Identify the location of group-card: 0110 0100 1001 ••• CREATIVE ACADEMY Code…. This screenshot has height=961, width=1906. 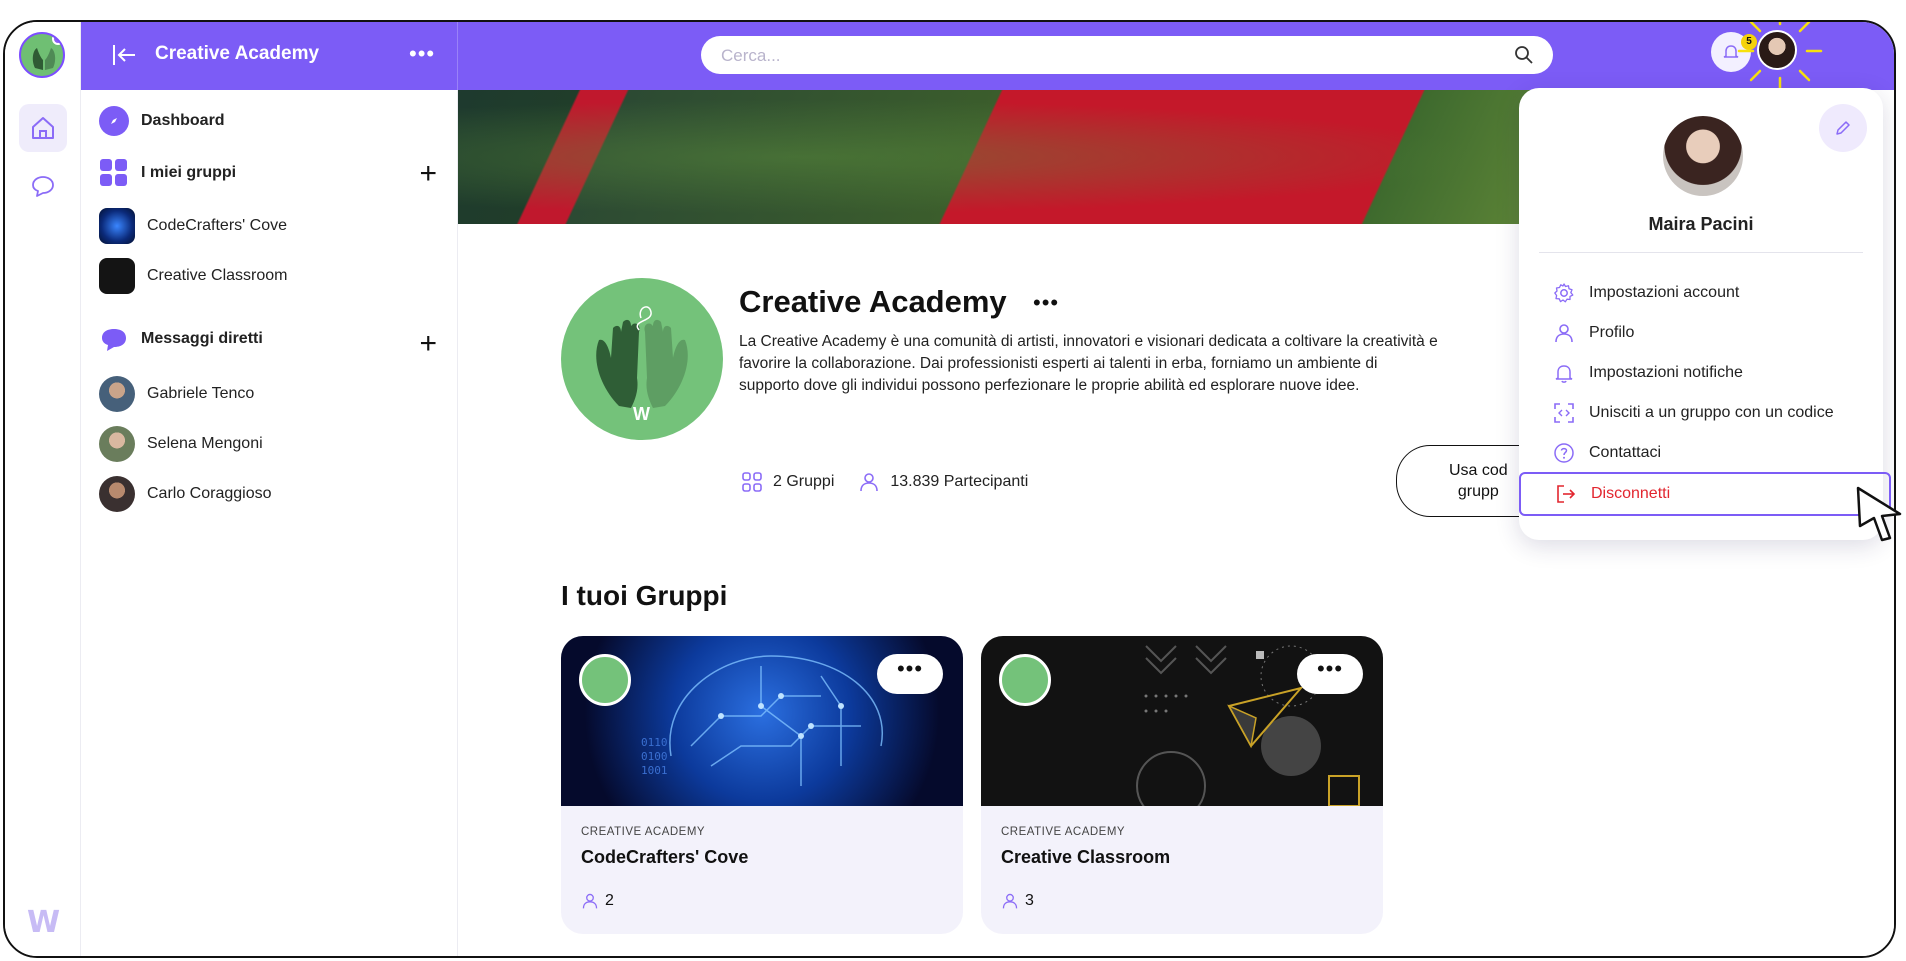
(762, 785).